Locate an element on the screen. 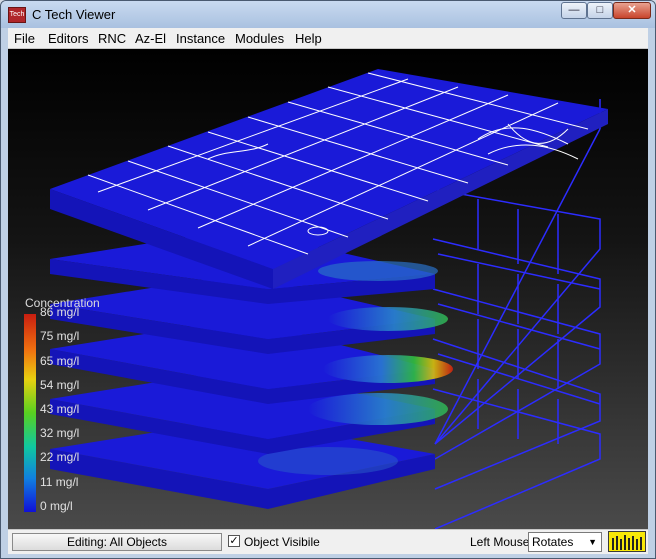 This screenshot has height=559, width=656. object-visible-checkbox: ✓ is located at coordinates (234, 541).